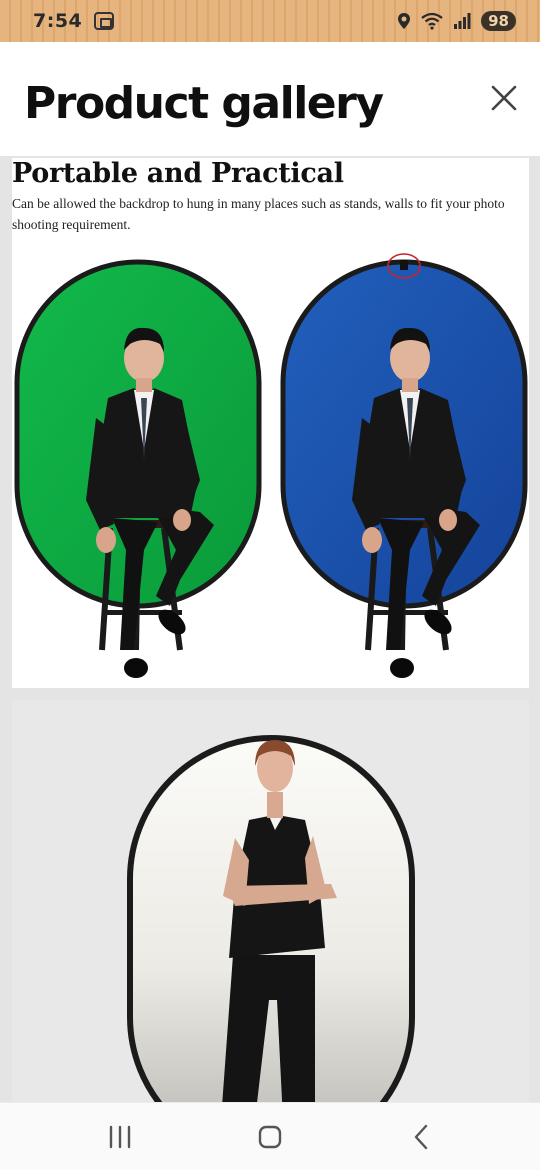  I want to click on page-title: Product gallery, so click(204, 103).